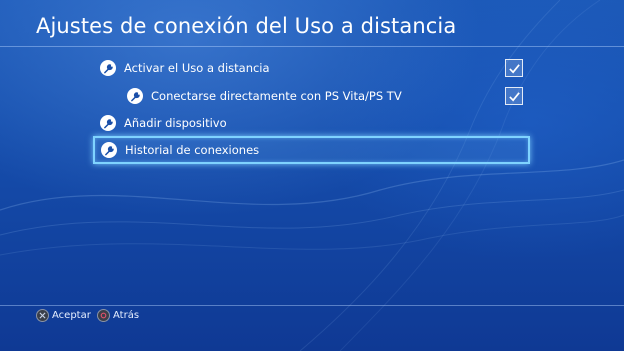  I want to click on footer-divider, so click(312, 305).